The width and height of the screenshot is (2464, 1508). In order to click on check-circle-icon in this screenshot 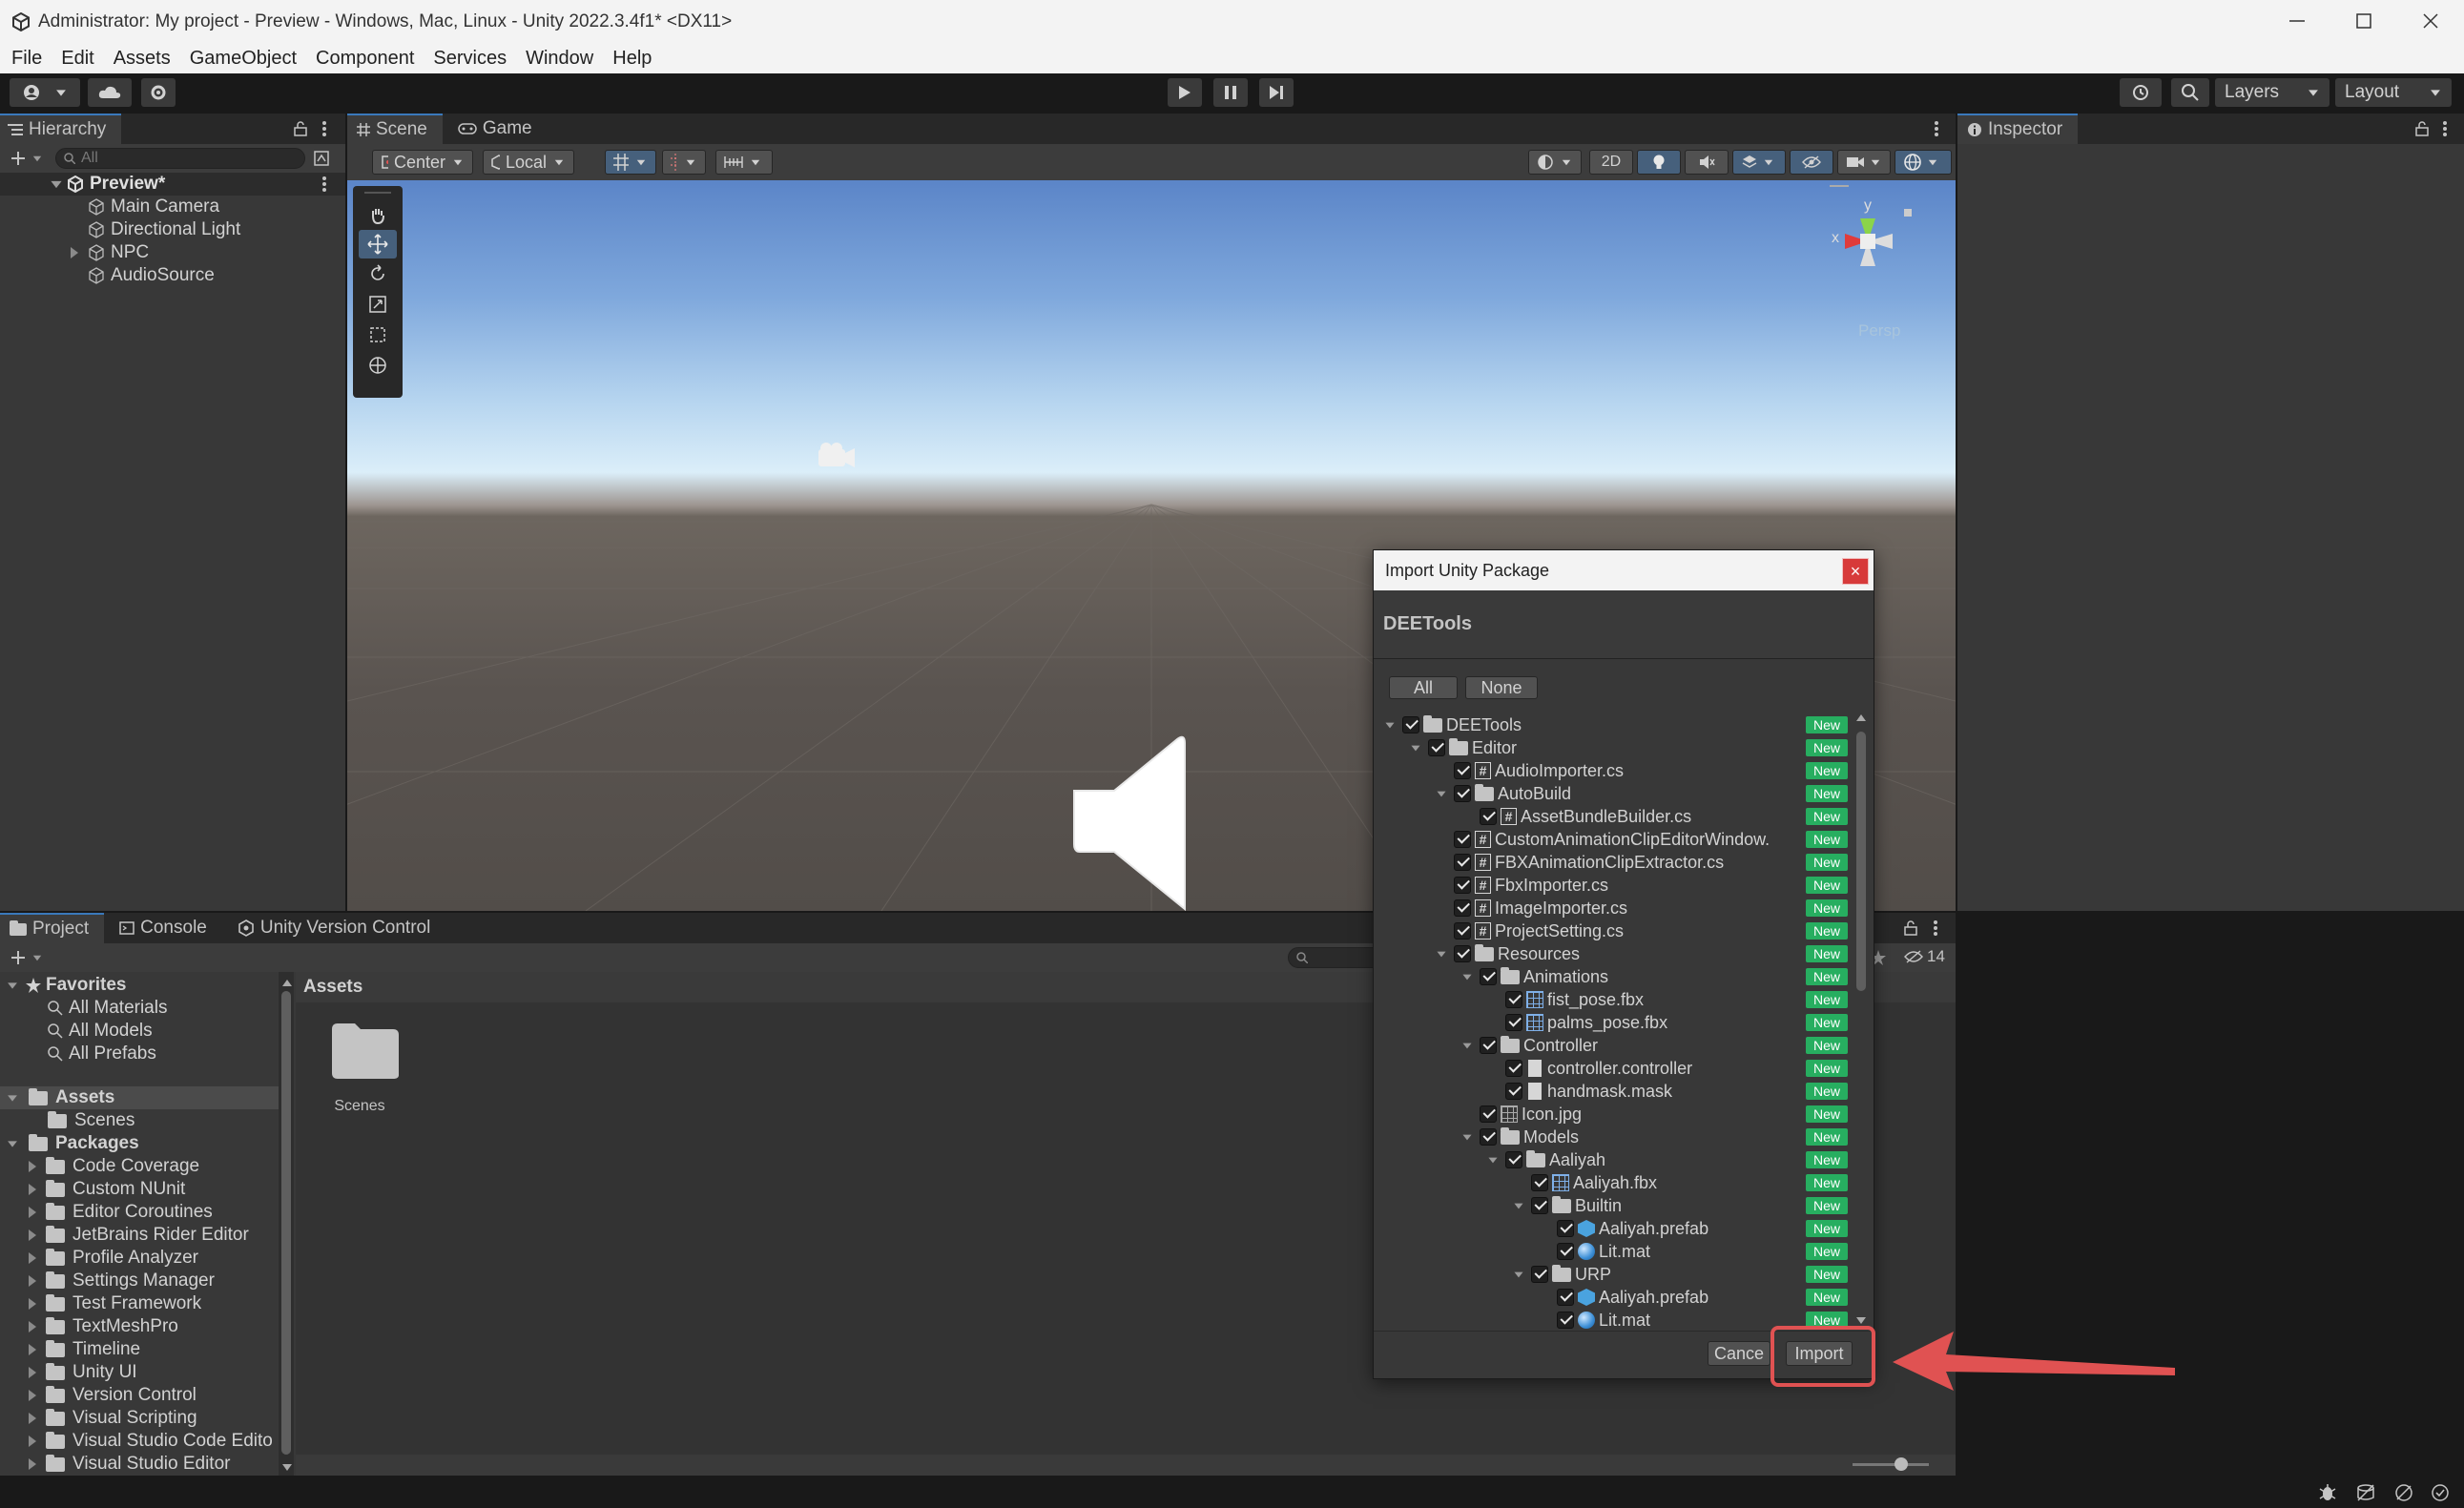, I will do `click(2440, 1492)`.